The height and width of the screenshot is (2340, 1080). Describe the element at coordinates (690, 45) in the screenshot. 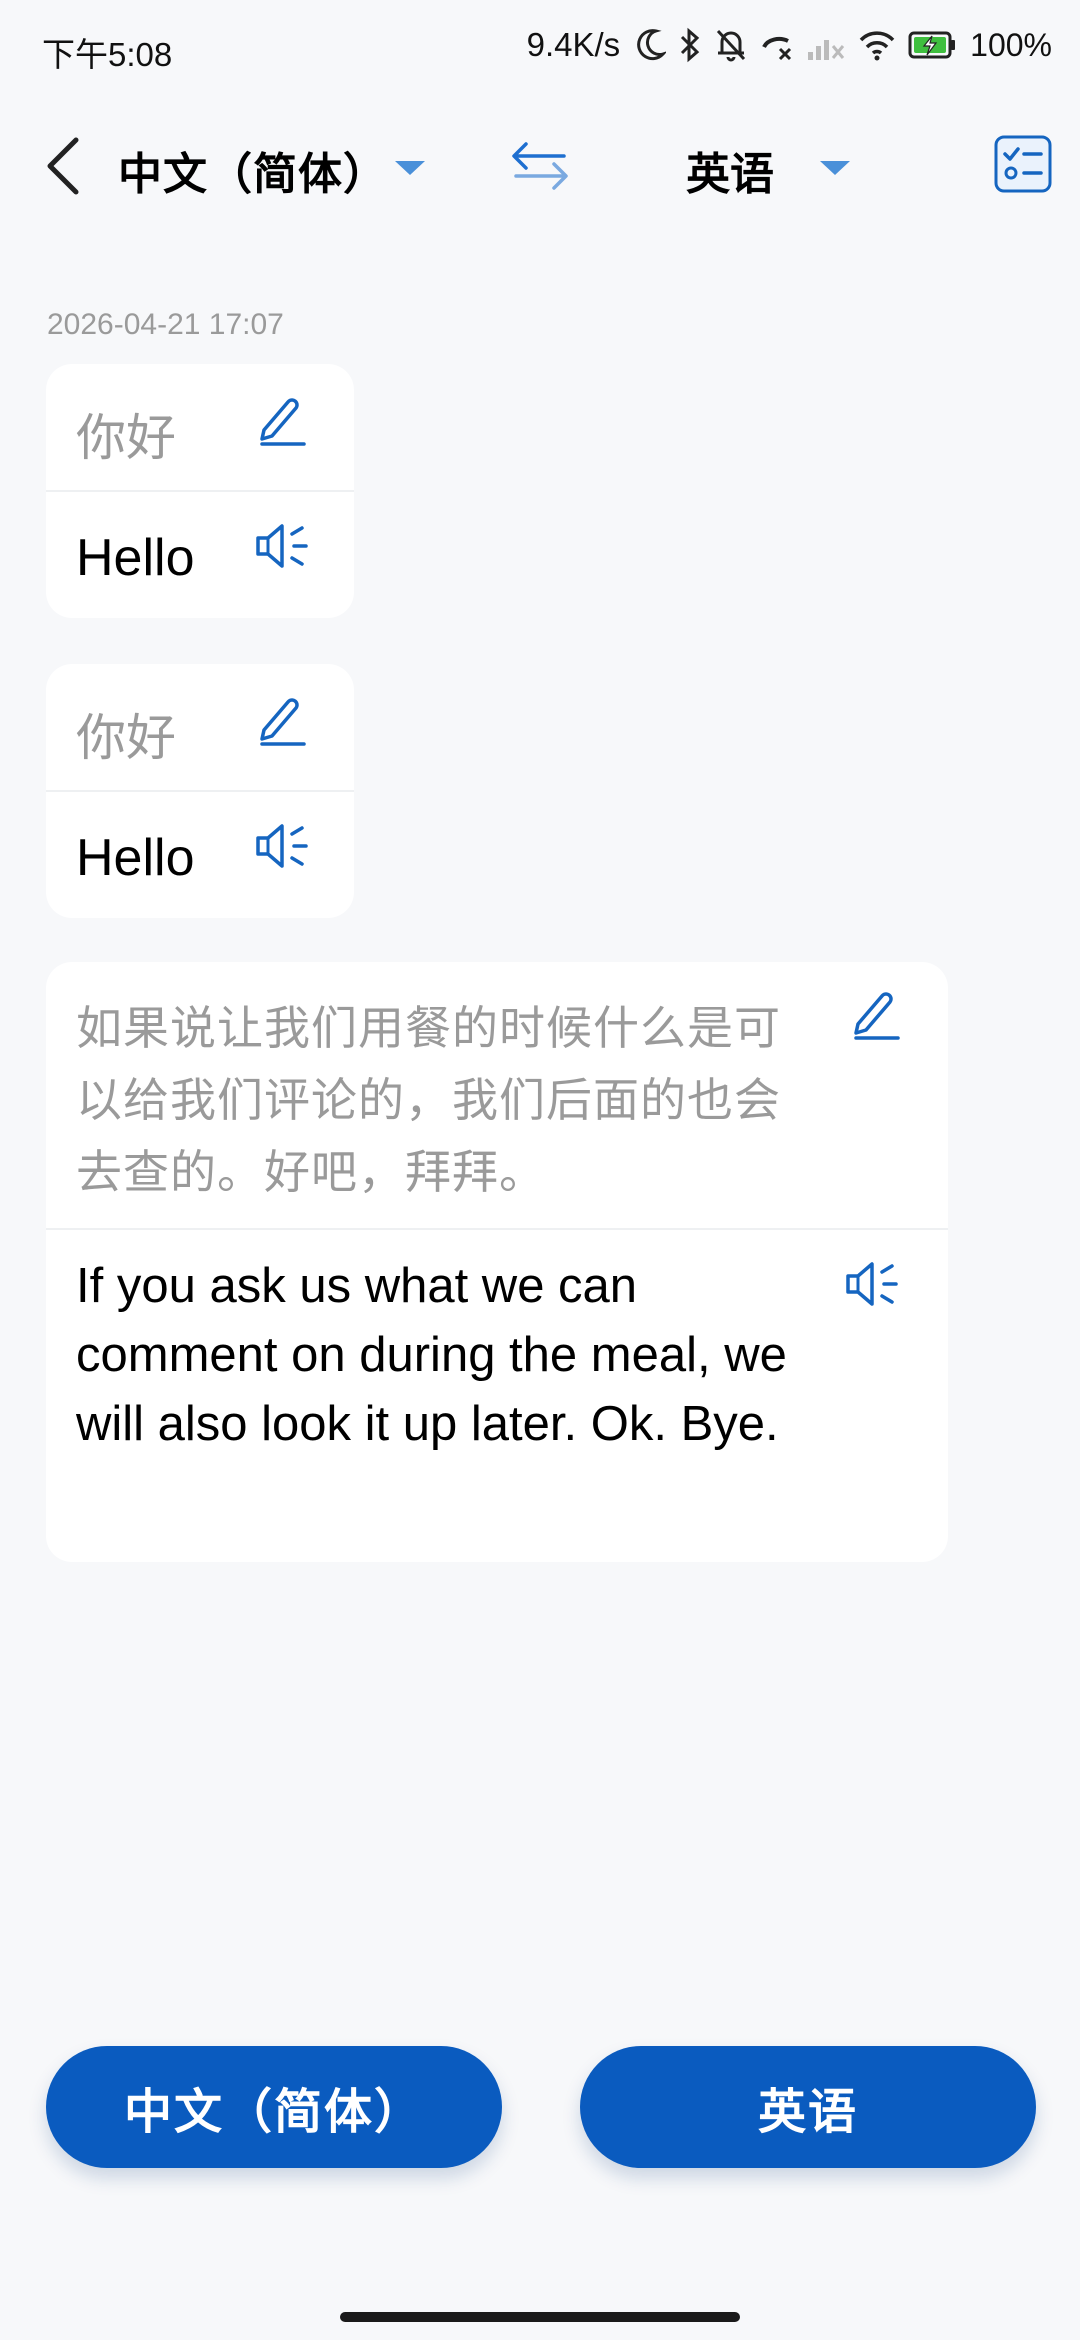

I see `bluetooth-icon` at that location.